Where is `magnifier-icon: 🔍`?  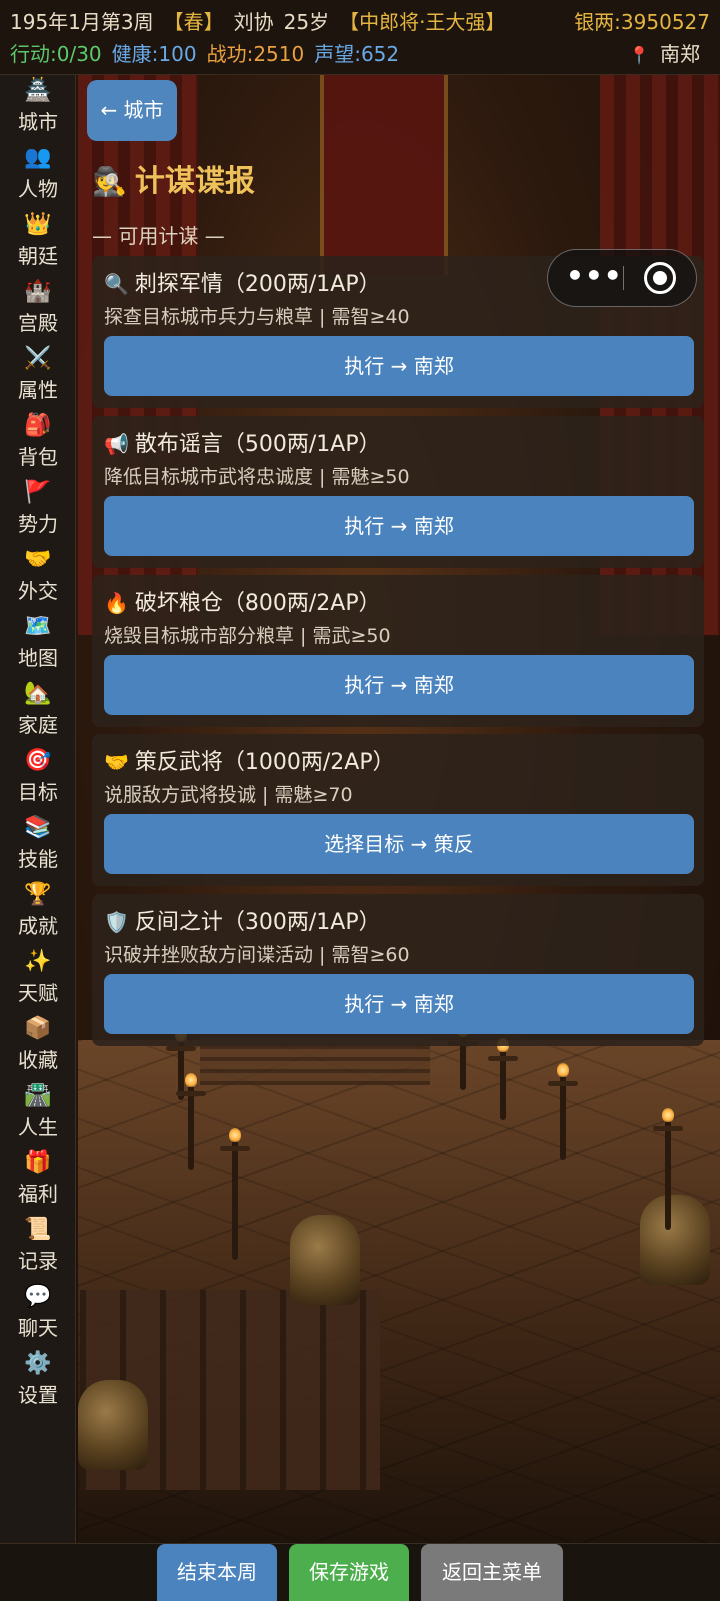
magnifier-icon: 🔍 is located at coordinates (116, 284).